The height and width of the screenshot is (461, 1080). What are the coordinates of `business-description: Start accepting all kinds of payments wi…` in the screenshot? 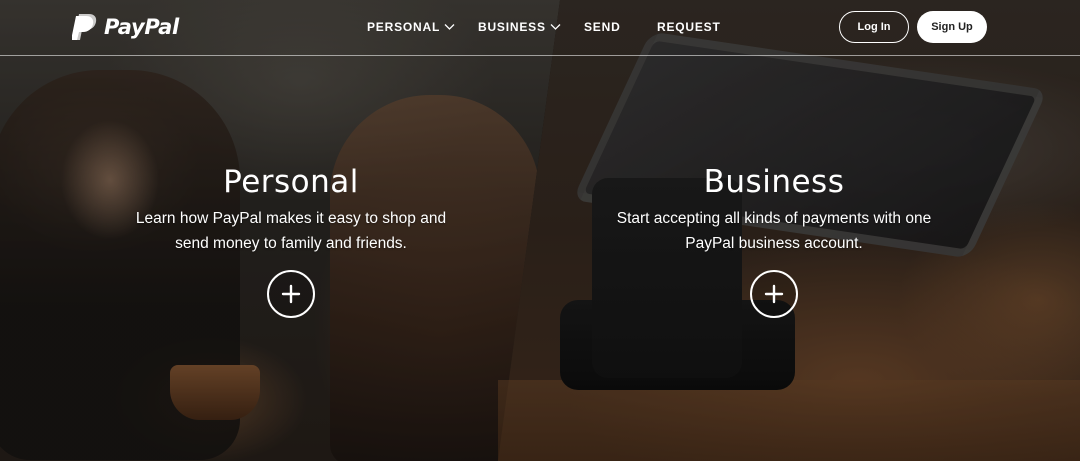 It's located at (774, 231).